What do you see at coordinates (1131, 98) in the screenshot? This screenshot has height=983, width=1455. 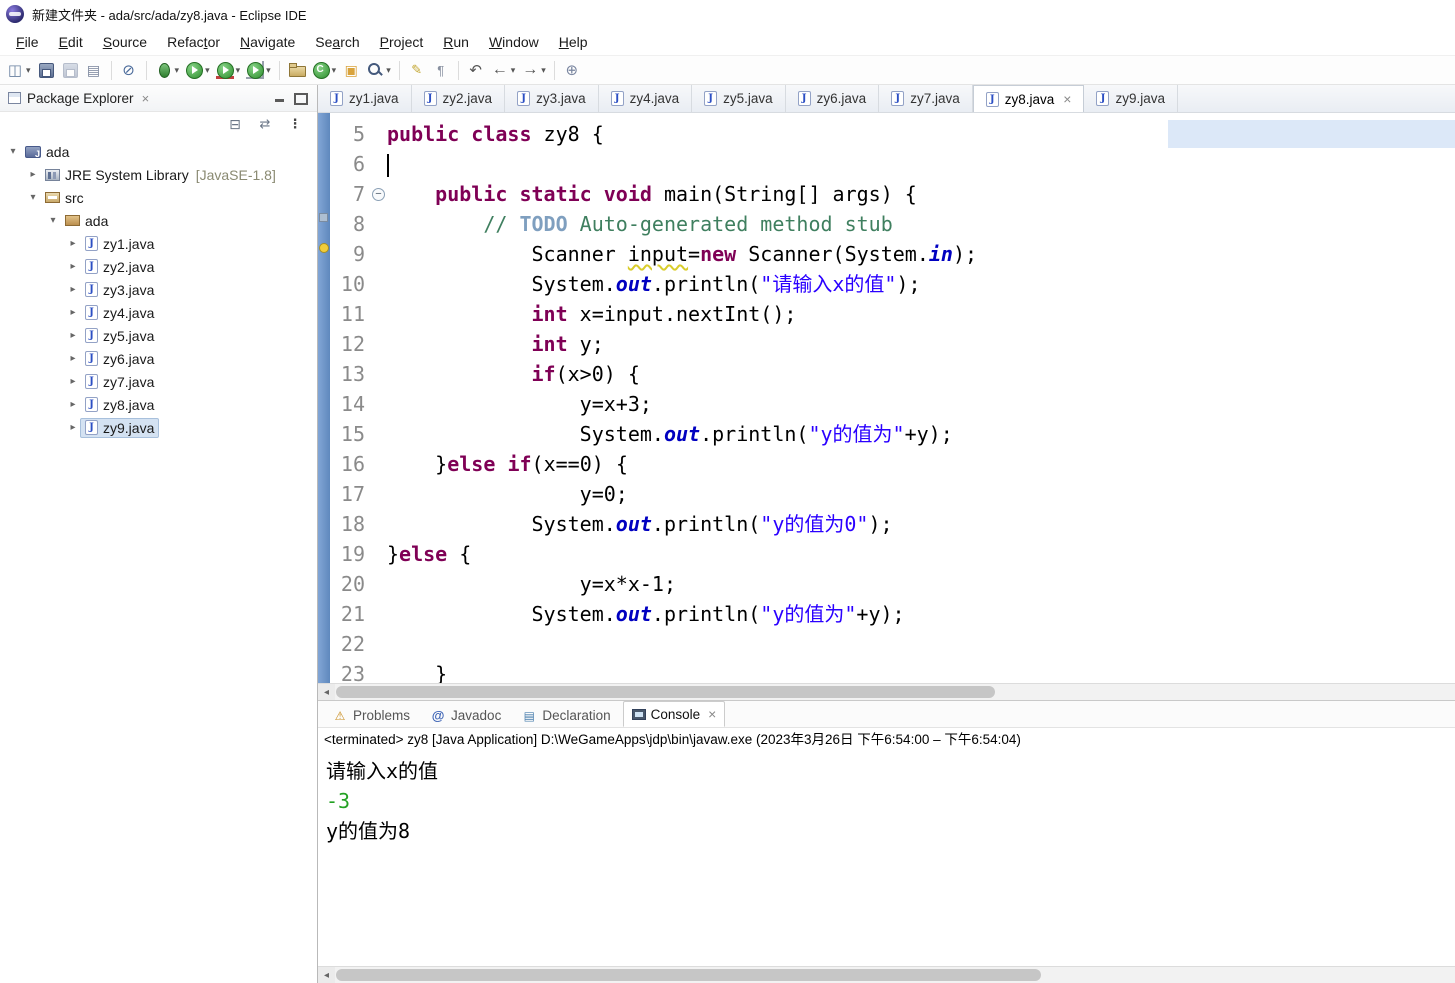 I see `editor-tab-zy9-java: zy9.java` at bounding box center [1131, 98].